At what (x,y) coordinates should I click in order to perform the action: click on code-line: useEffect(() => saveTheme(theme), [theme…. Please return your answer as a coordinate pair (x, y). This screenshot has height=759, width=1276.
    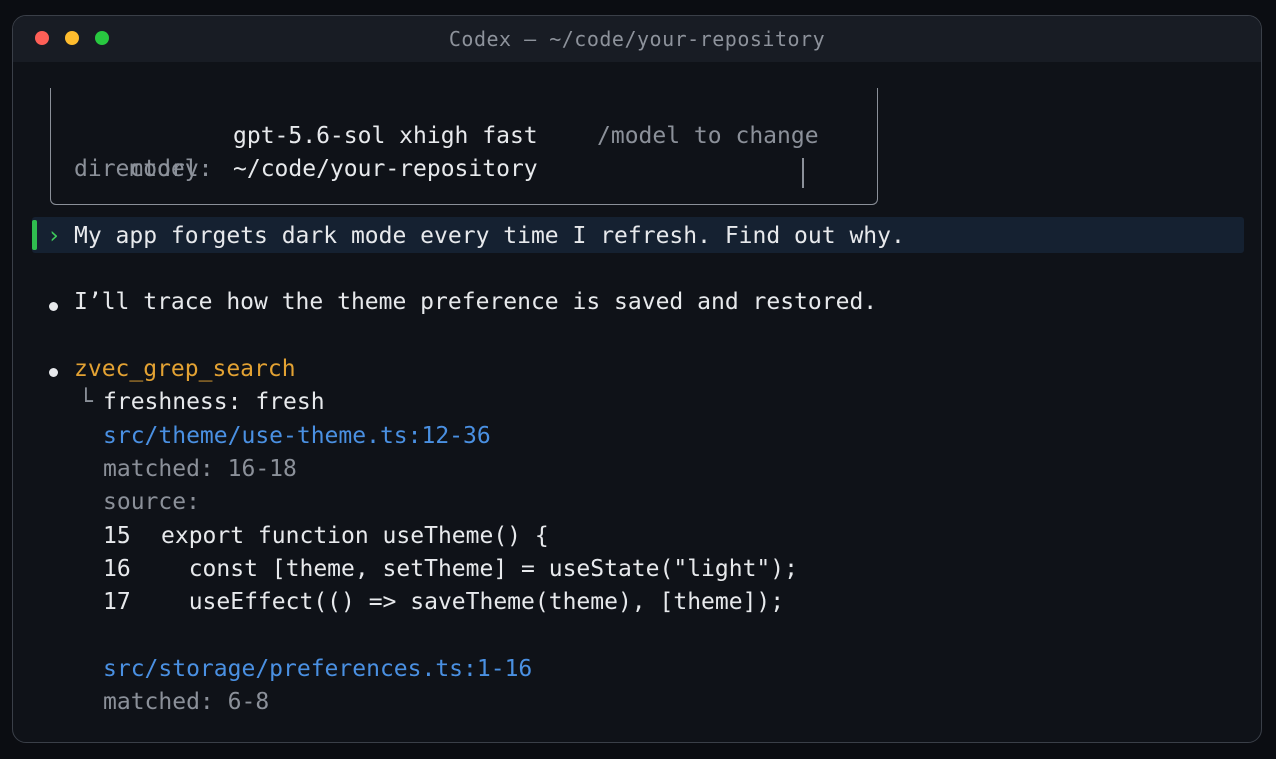
    Looking at the image, I should click on (473, 602).